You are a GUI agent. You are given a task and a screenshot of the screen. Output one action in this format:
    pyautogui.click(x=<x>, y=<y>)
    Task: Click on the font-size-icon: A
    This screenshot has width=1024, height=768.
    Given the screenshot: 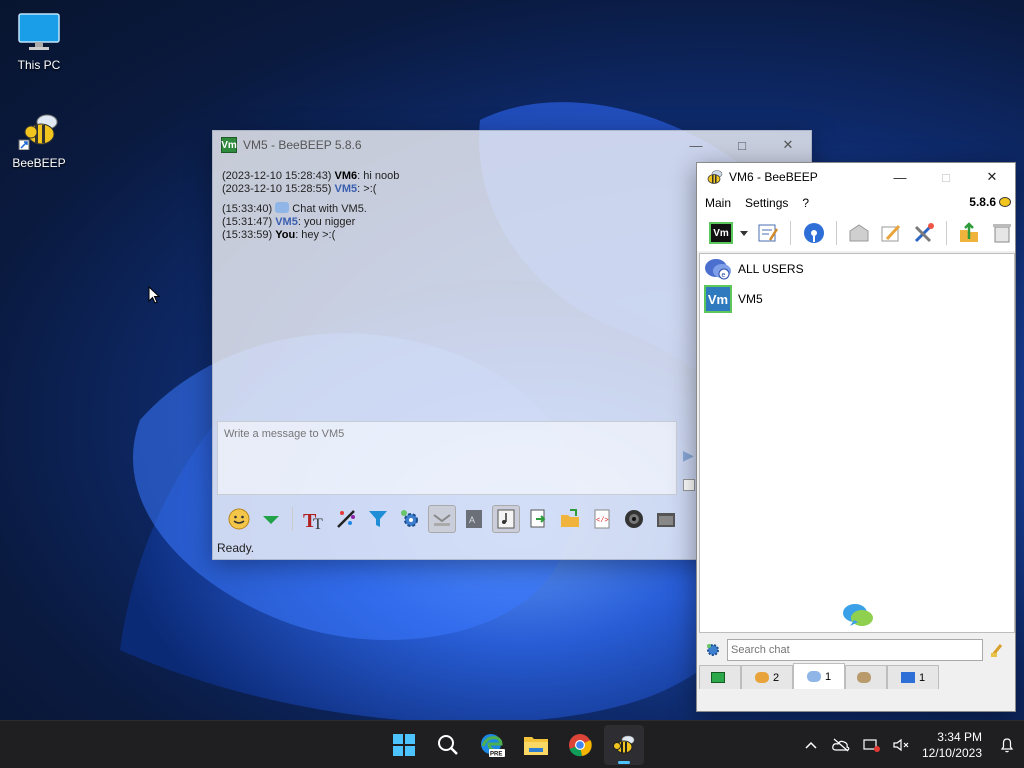 What is the action you would take?
    pyautogui.click(x=474, y=519)
    